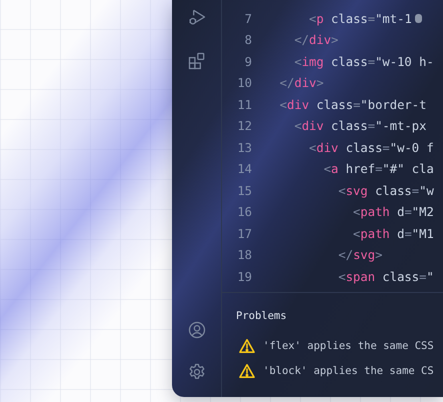  Describe the element at coordinates (359, 126) in the screenshot. I see `code-line: <div class="-mt-px` at that location.